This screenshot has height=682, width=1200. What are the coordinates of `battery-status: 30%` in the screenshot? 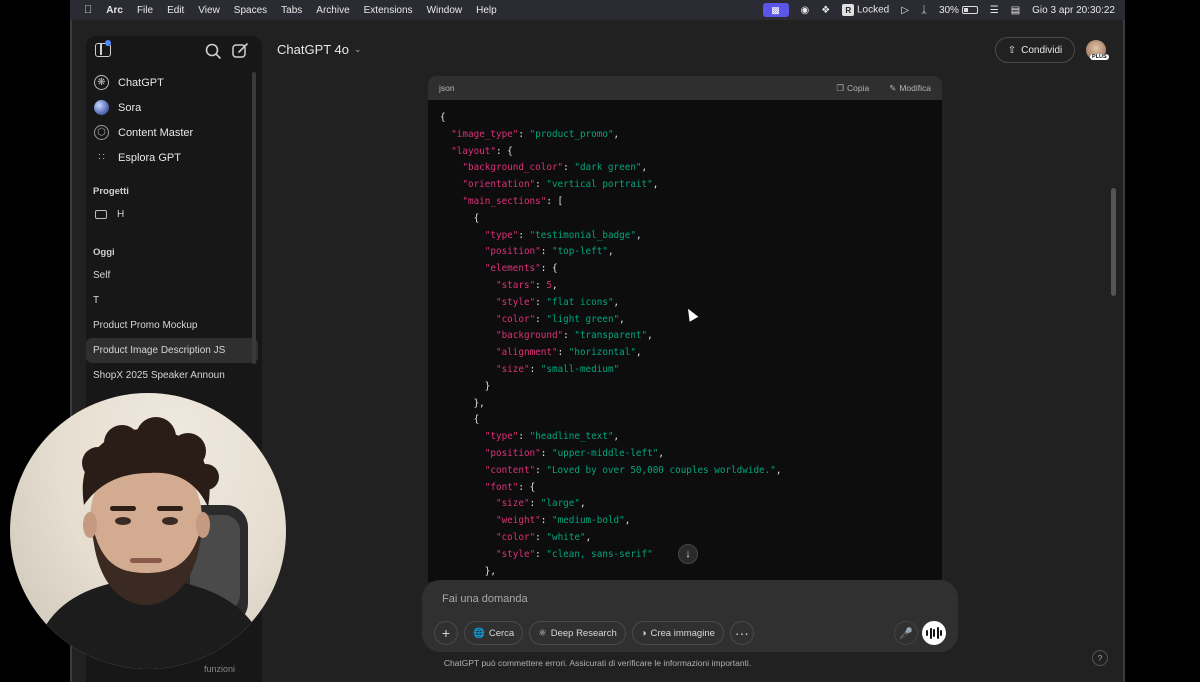 It's located at (958, 10).